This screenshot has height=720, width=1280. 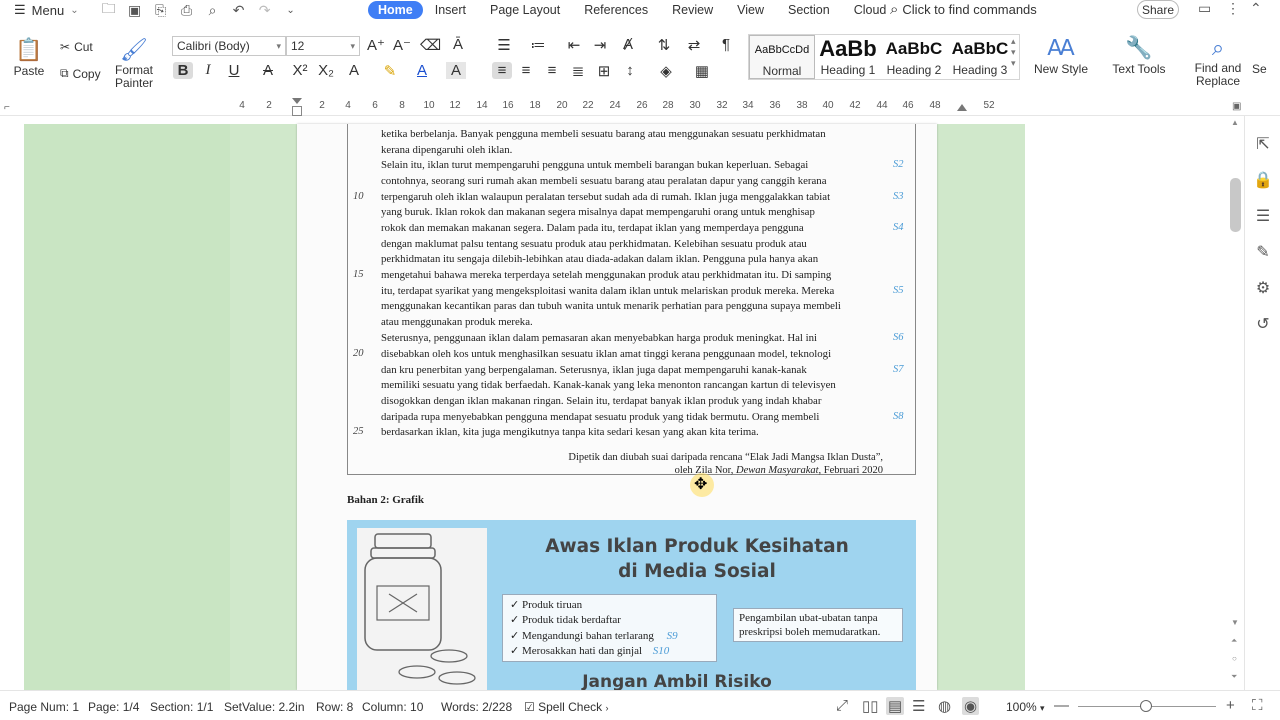 What do you see at coordinates (7, 107) in the screenshot?
I see `tab-stop-selector-icon: ⌐` at bounding box center [7, 107].